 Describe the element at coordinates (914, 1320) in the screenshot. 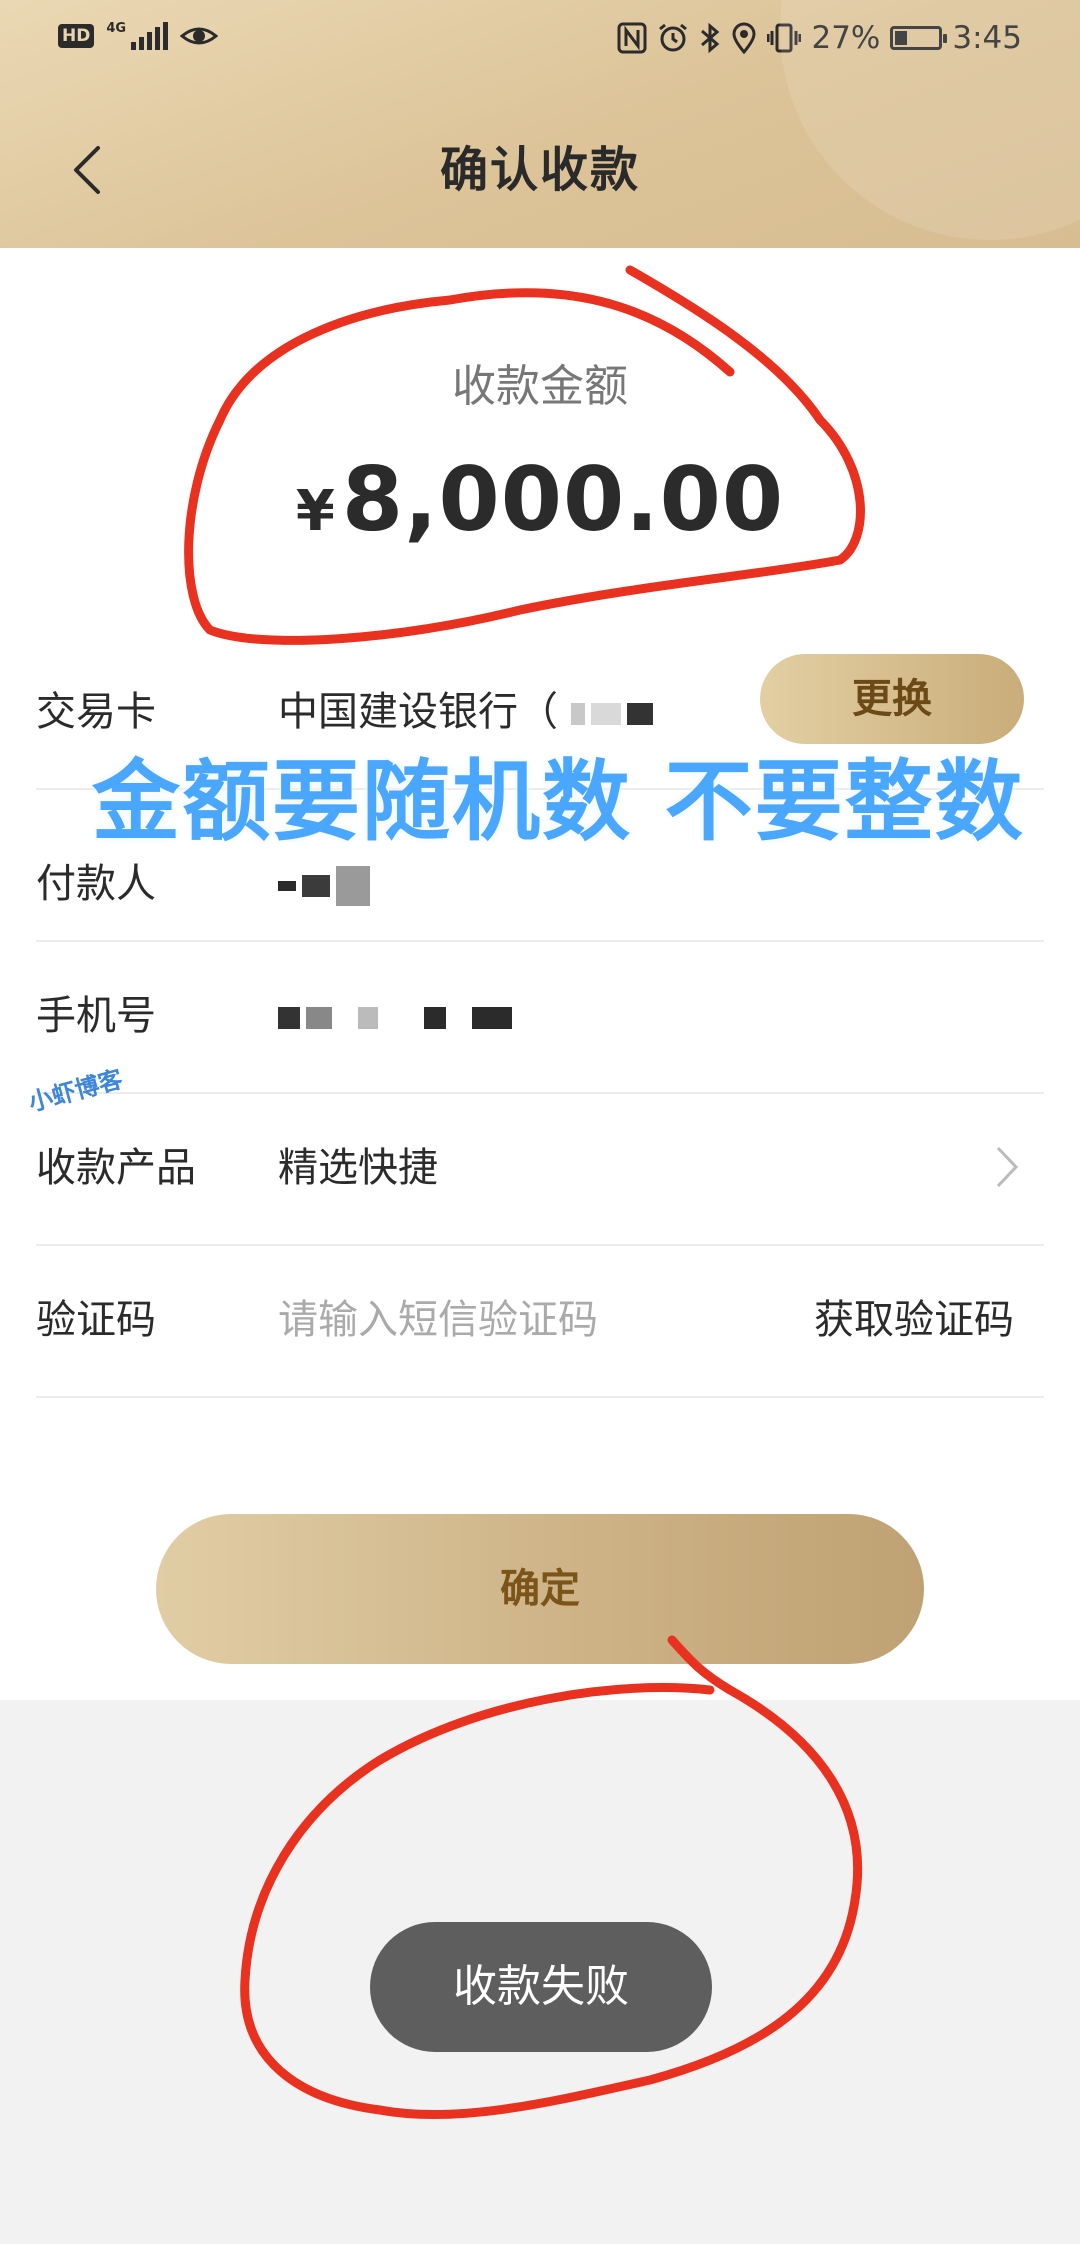

I see `get-code-button: 获取验证码` at that location.